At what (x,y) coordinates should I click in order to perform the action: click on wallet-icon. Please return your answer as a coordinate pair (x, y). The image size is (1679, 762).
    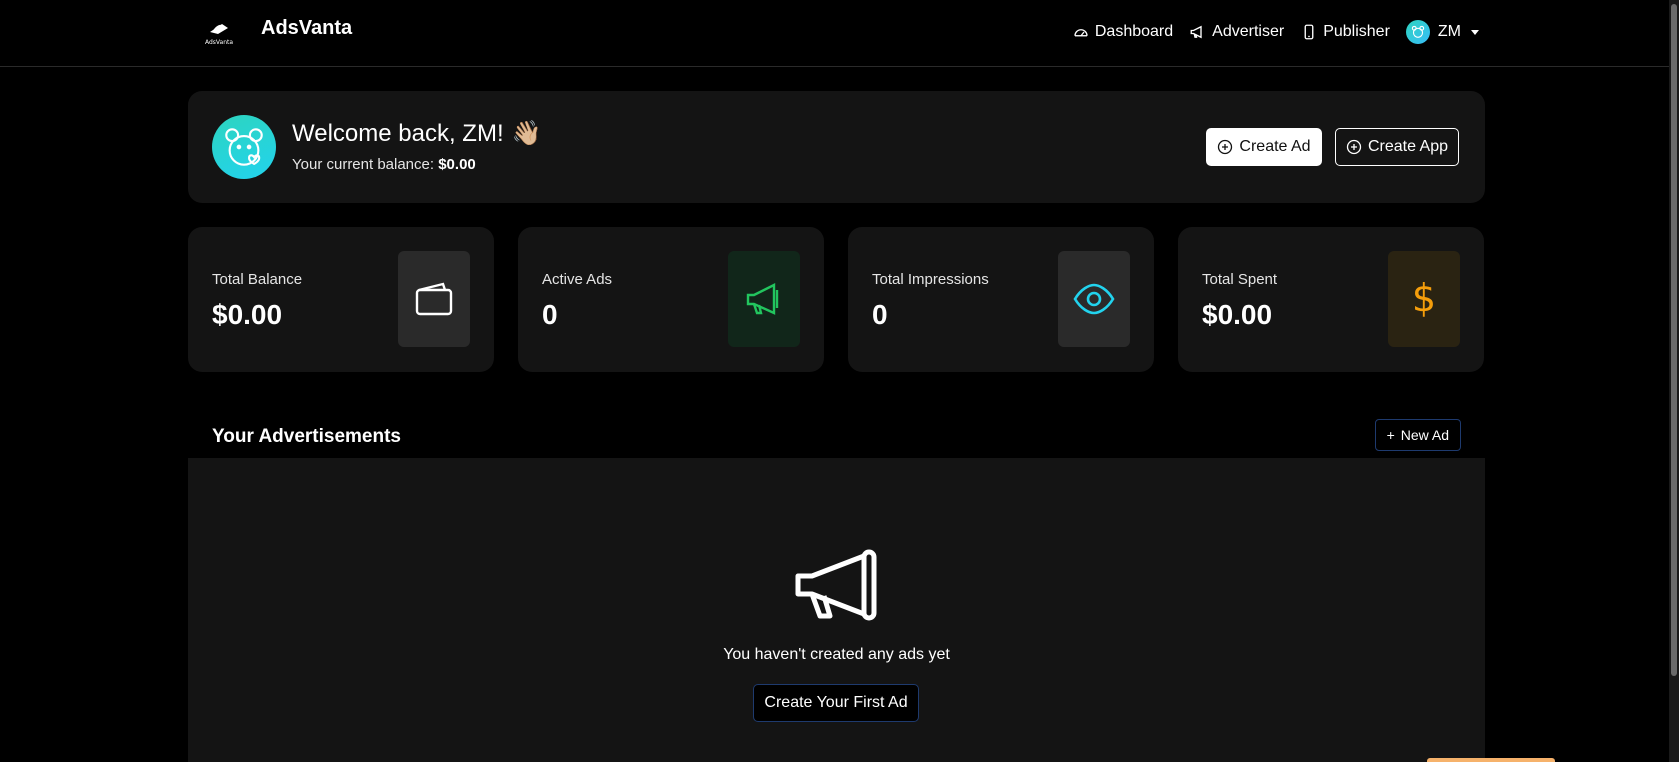
    Looking at the image, I should click on (434, 299).